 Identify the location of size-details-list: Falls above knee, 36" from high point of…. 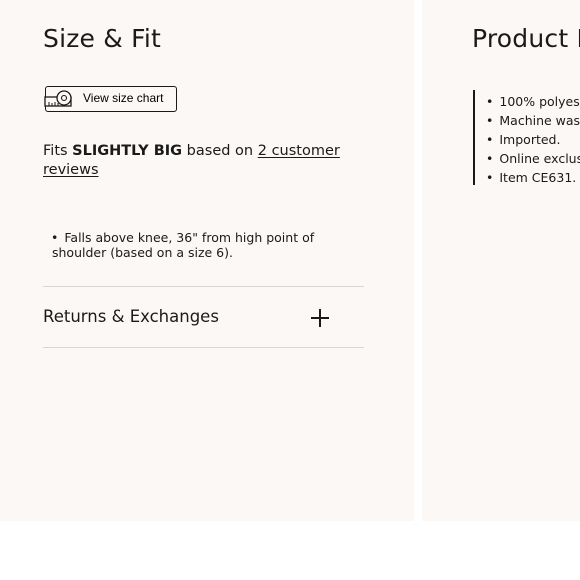
(202, 245).